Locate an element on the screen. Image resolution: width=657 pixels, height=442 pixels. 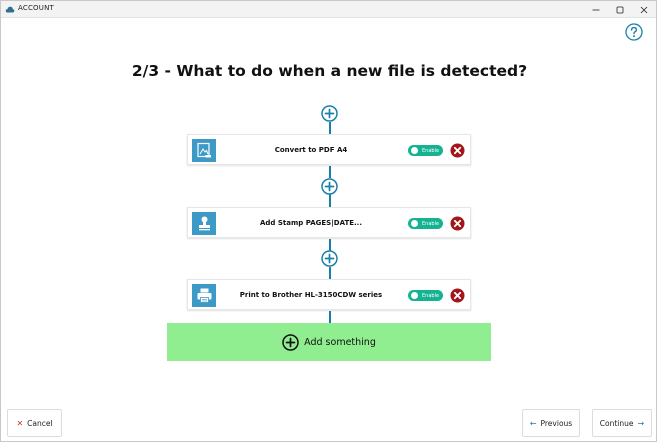
continue-button: Continue → is located at coordinates (622, 423).